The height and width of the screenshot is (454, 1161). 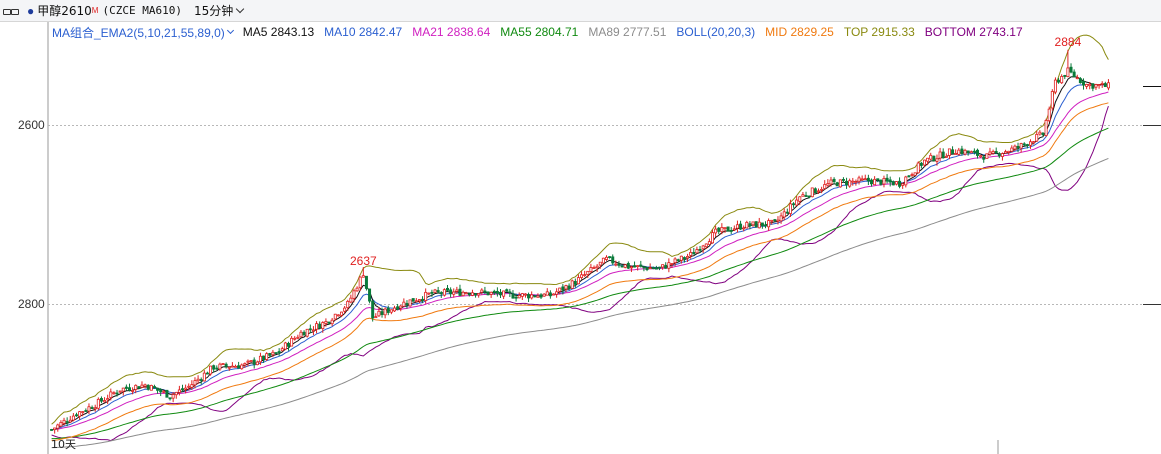 What do you see at coordinates (64, 10) in the screenshot?
I see `symbol-name: 甲醇2610` at bounding box center [64, 10].